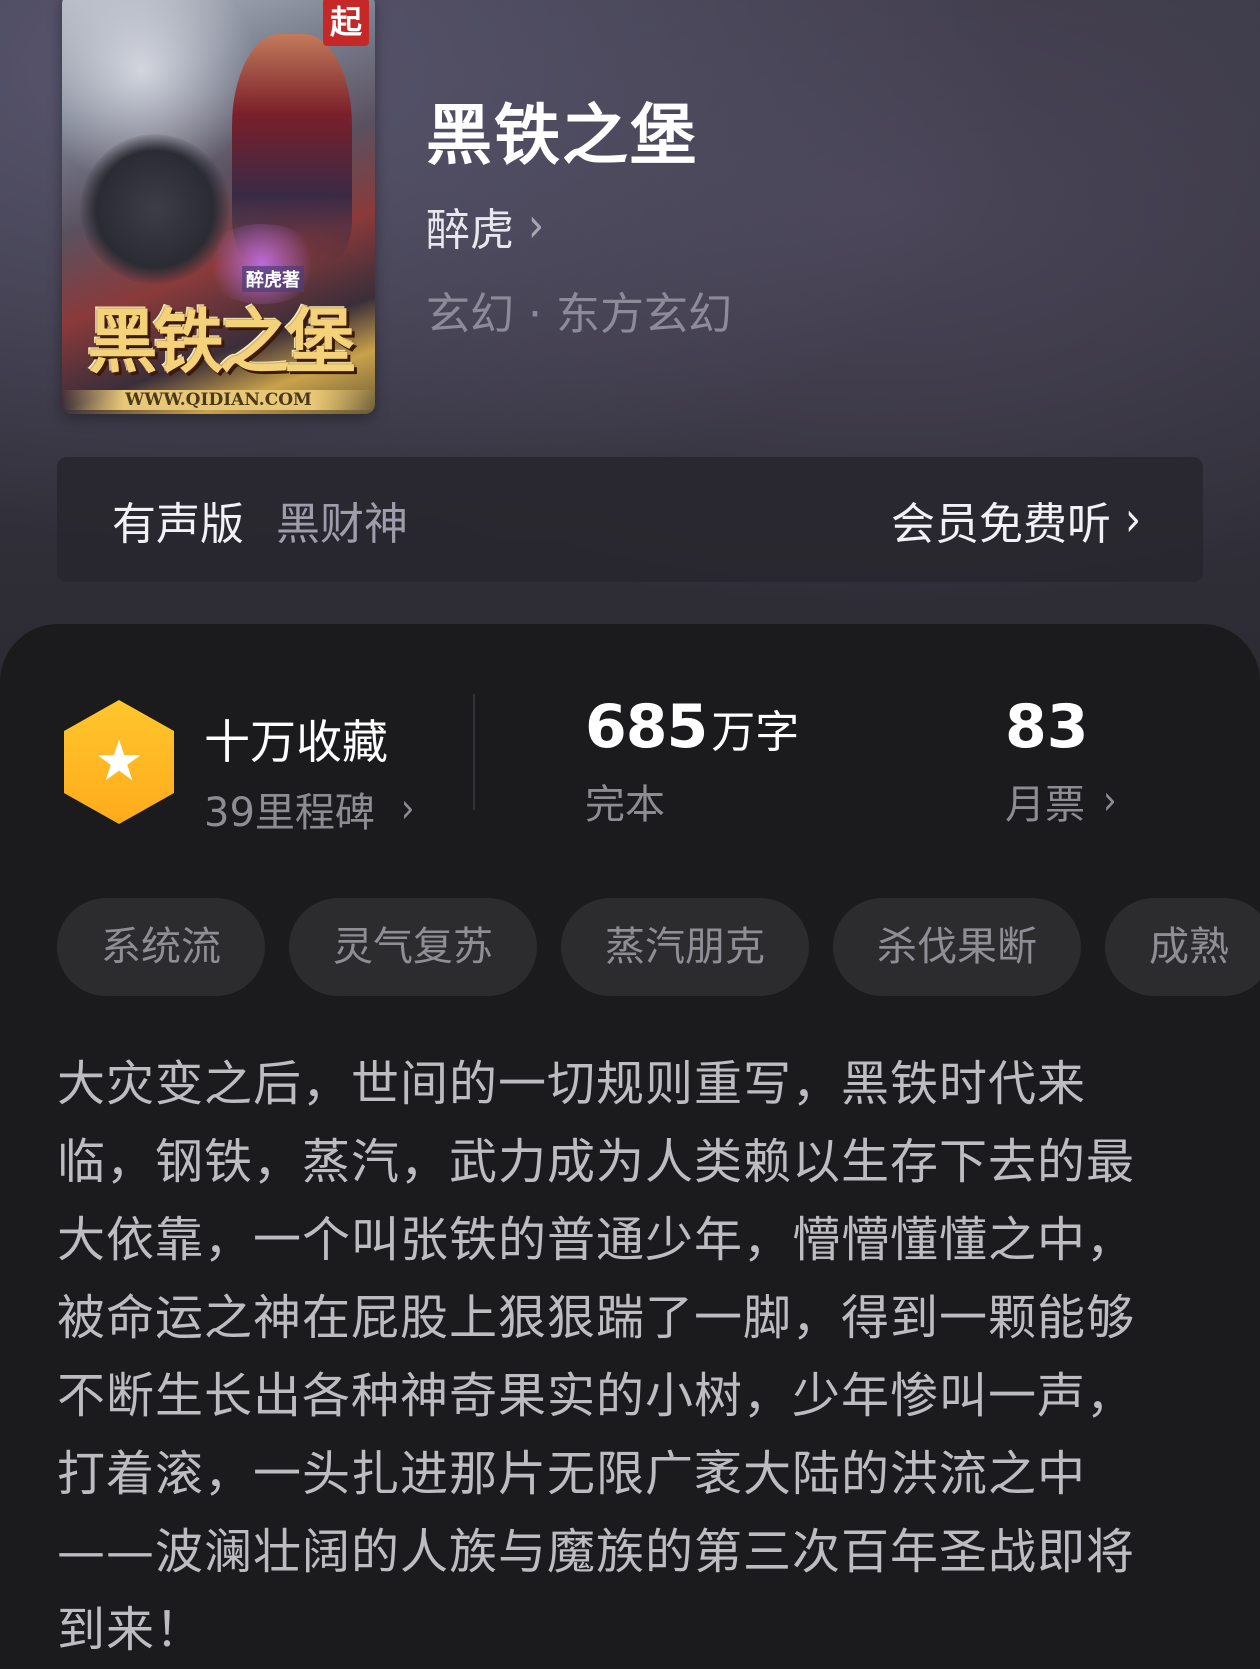 The height and width of the screenshot is (1669, 1260). I want to click on author-link: 醉虎 ›, so click(485, 226).